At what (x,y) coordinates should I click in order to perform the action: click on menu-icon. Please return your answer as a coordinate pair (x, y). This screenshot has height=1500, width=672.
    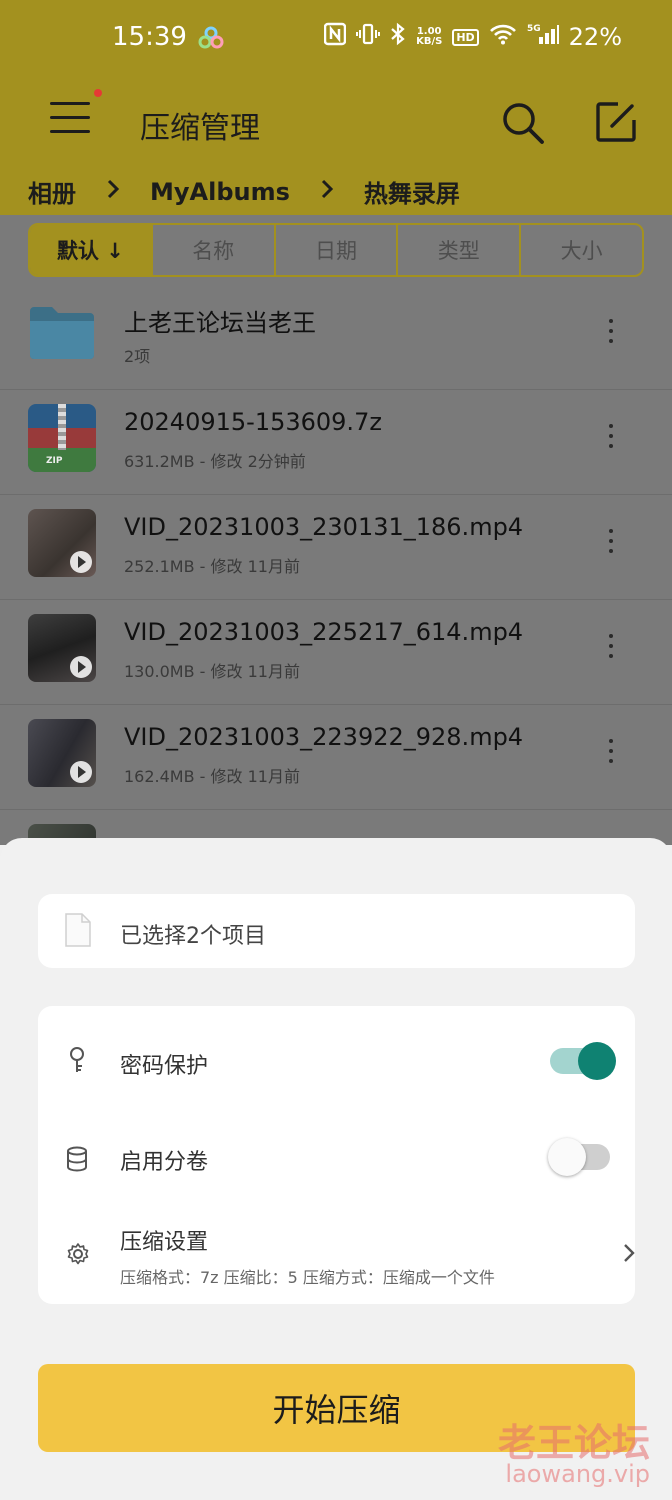
    Looking at the image, I should click on (70, 119).